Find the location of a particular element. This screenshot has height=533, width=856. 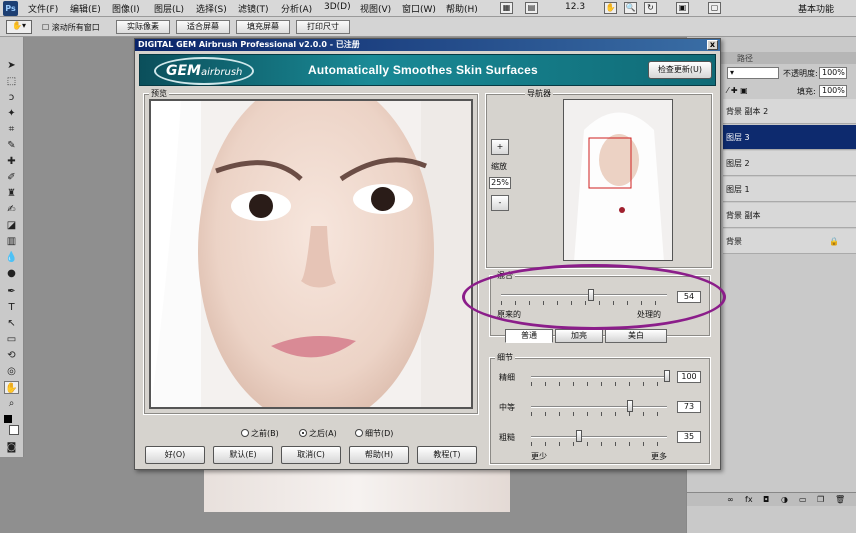

menu-layer: 图层(L) is located at coordinates (169, 8).